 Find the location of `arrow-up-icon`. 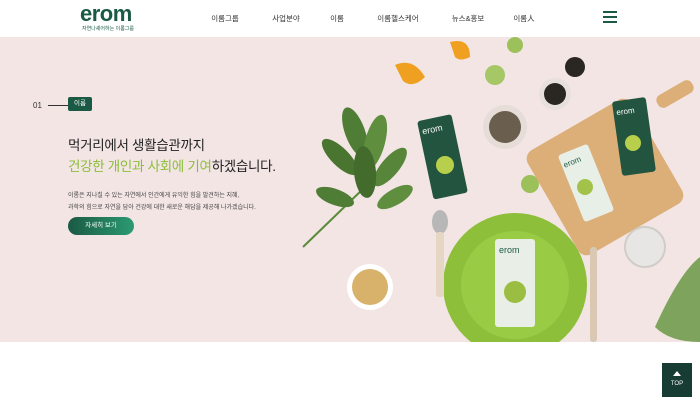

arrow-up-icon is located at coordinates (677, 373).